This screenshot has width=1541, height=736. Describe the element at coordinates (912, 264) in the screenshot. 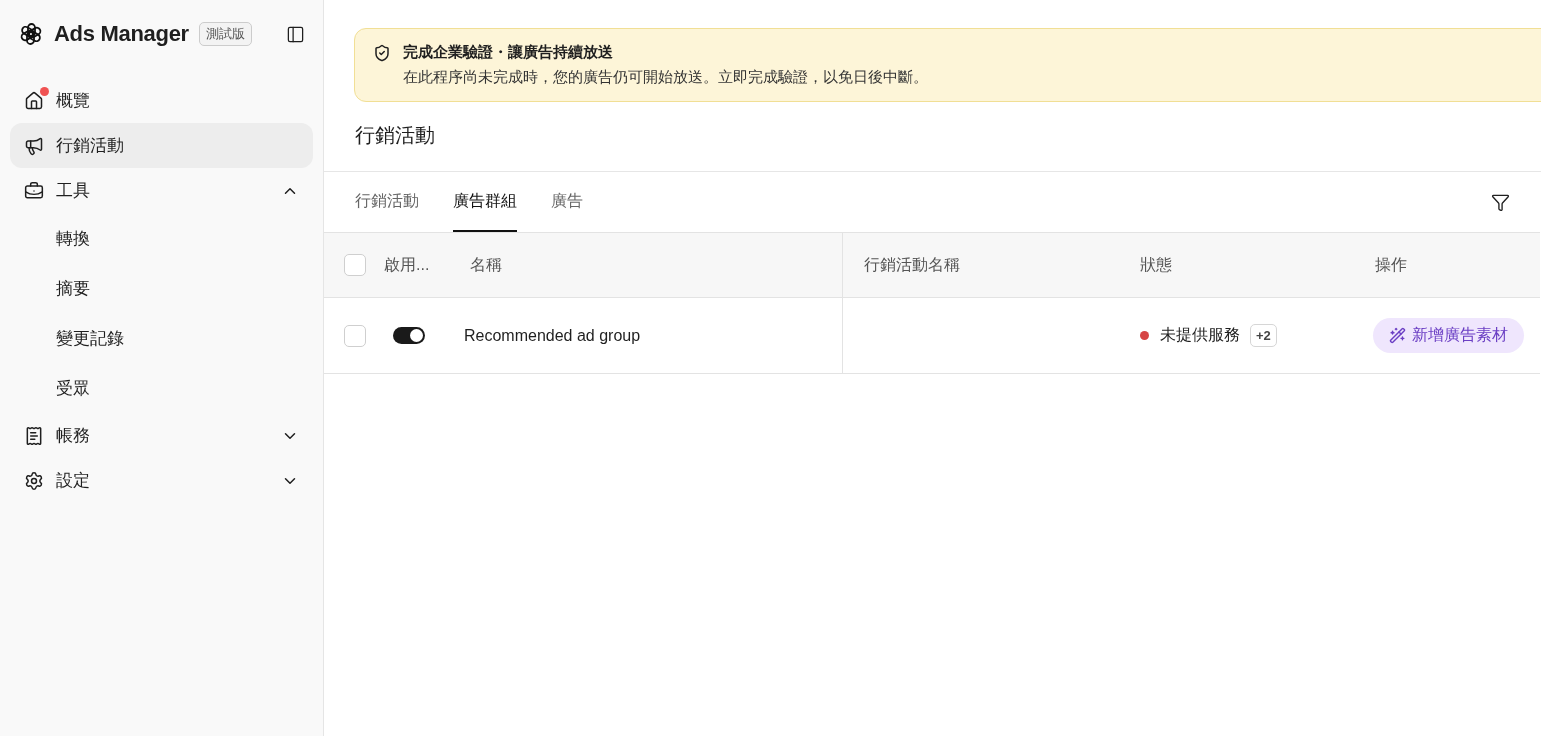

I see `column-header: 行銷活動名稱` at that location.